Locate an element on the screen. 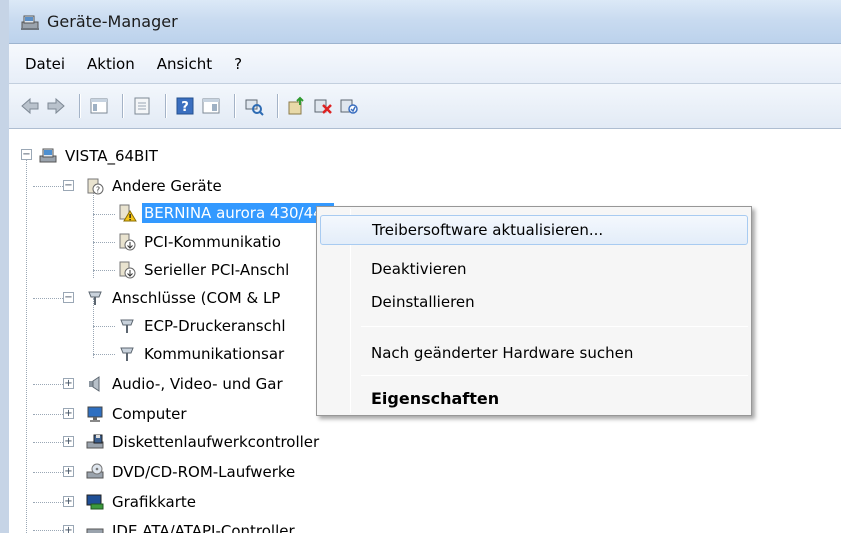  menu-item-label: Deaktivieren is located at coordinates (419, 269).